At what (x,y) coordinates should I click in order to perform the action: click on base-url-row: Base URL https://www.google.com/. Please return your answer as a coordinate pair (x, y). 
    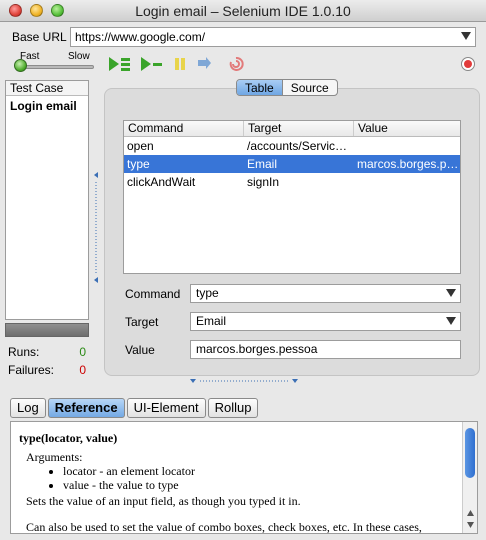
    Looking at the image, I should click on (243, 37).